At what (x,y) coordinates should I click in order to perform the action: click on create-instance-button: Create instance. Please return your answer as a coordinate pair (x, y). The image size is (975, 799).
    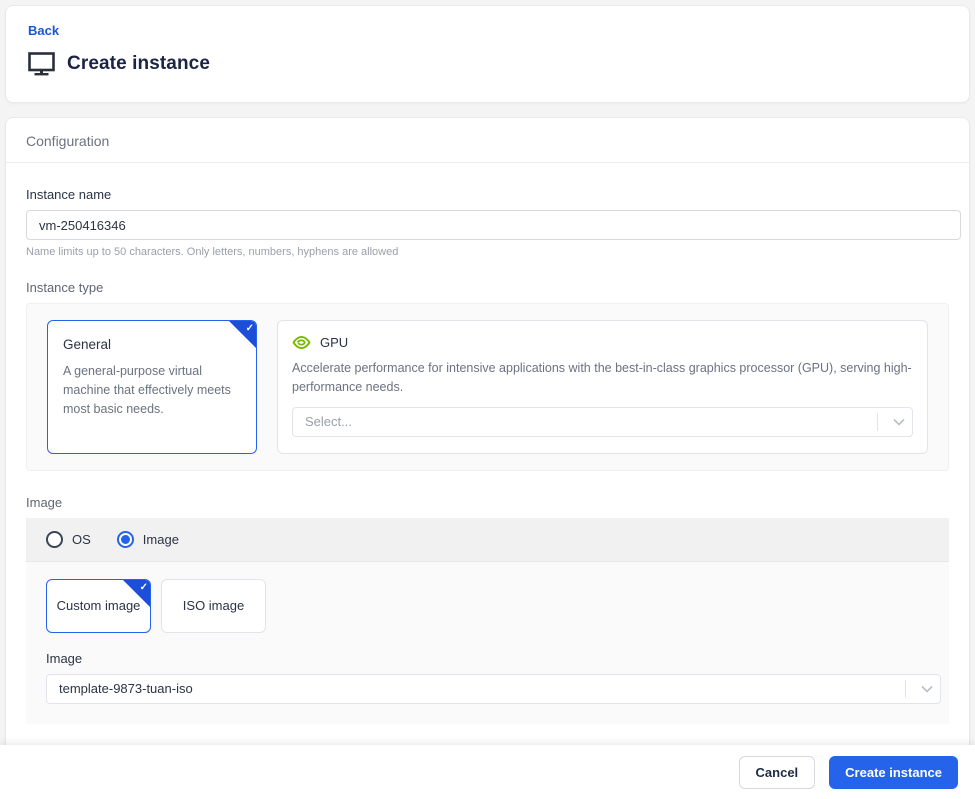
    Looking at the image, I should click on (893, 772).